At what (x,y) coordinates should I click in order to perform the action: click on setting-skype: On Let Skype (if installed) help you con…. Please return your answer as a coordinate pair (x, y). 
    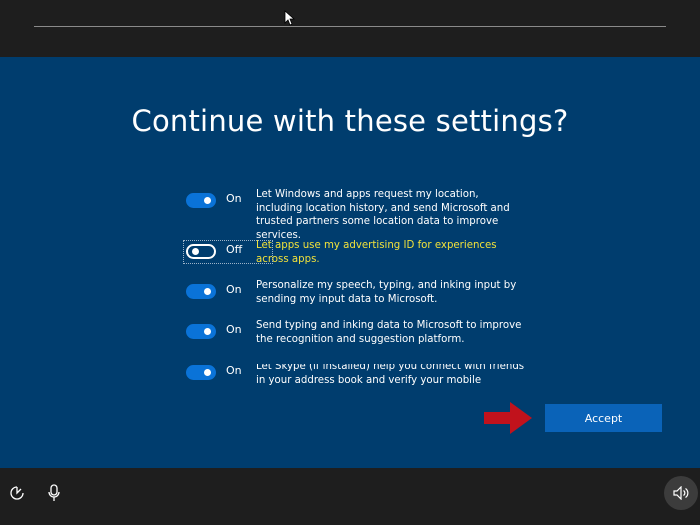
    Looking at the image, I should click on (356, 375).